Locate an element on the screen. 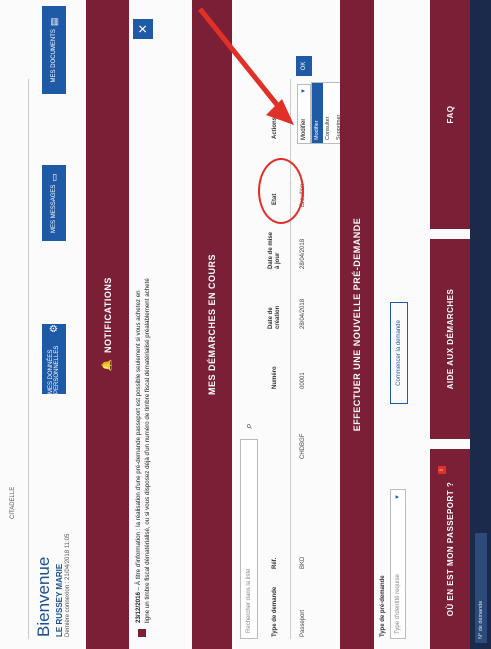 This screenshot has width=491, height=649. row-created: 28/04/2018 is located at coordinates (303, 313).